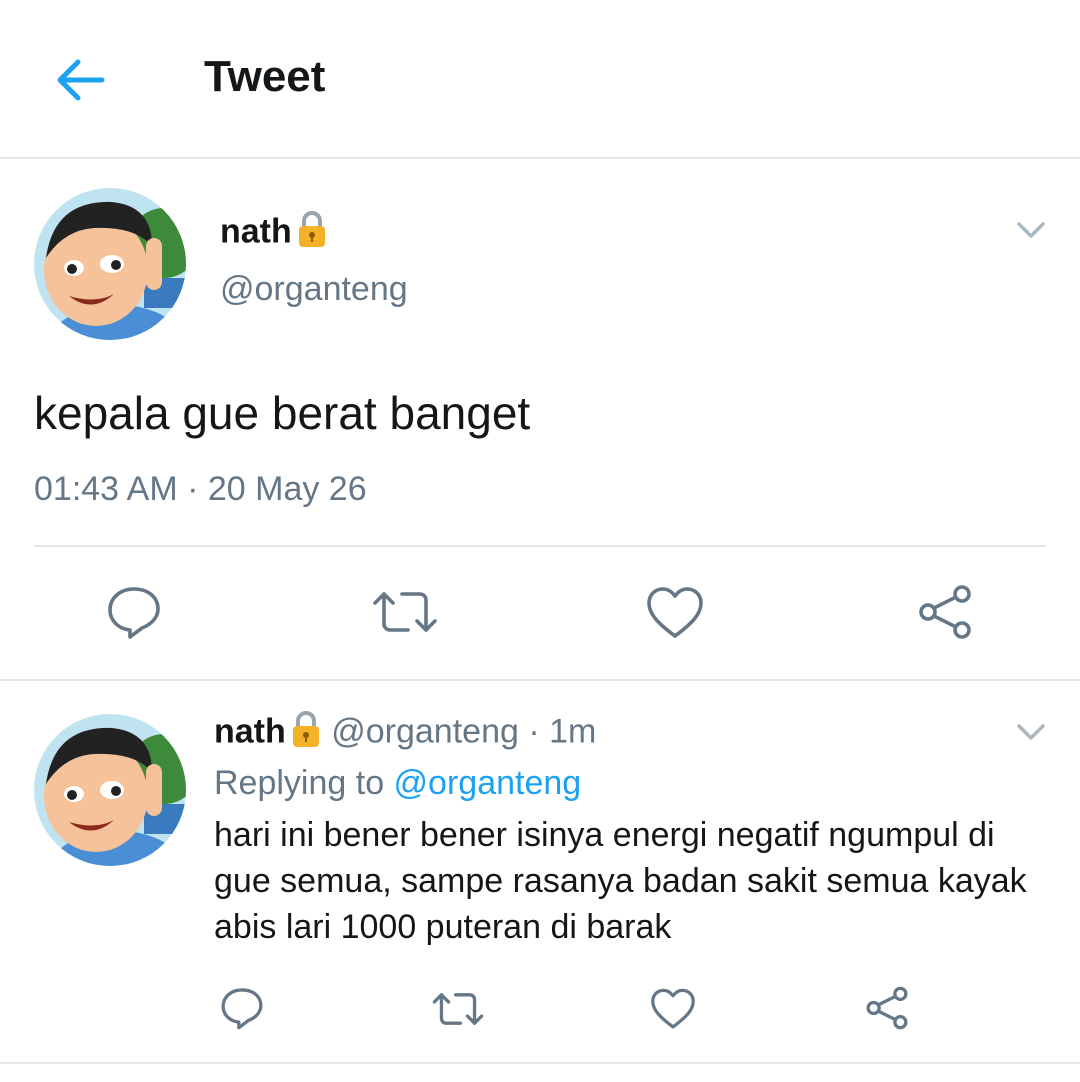 The image size is (1080, 1082). I want to click on back-arrow-icon, so click(81, 80).